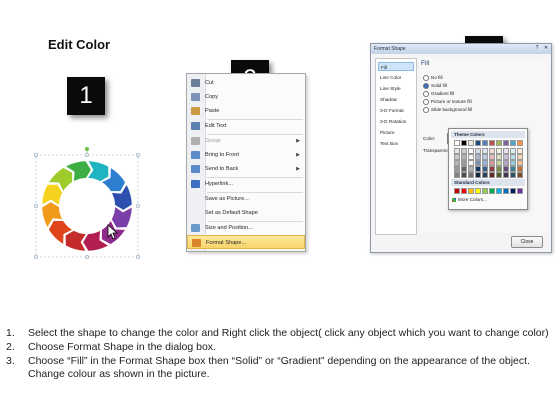  I want to click on menu-item-label: Copy, so click(212, 97).